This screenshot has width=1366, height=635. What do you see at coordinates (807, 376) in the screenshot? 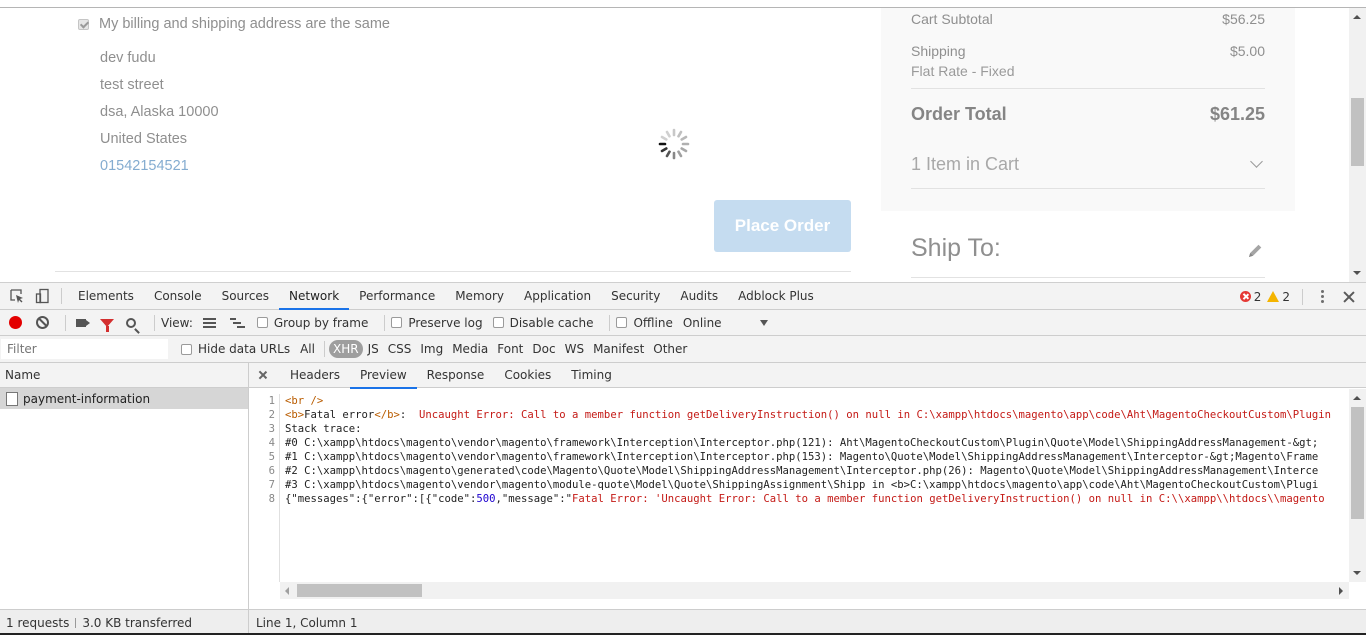
I see `detail-tab-bar: Headers Preview Response Cookies Timing` at bounding box center [807, 376].